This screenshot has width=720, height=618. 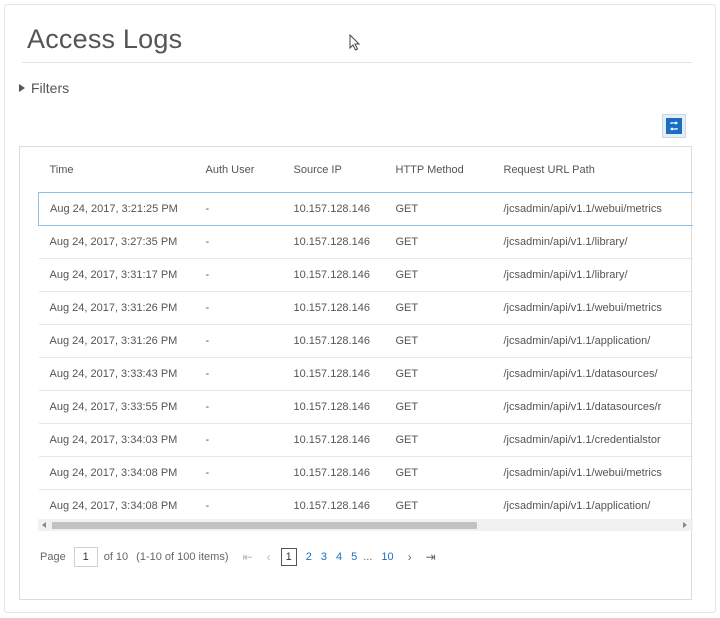 I want to click on caret-right-icon, so click(x=22, y=88).